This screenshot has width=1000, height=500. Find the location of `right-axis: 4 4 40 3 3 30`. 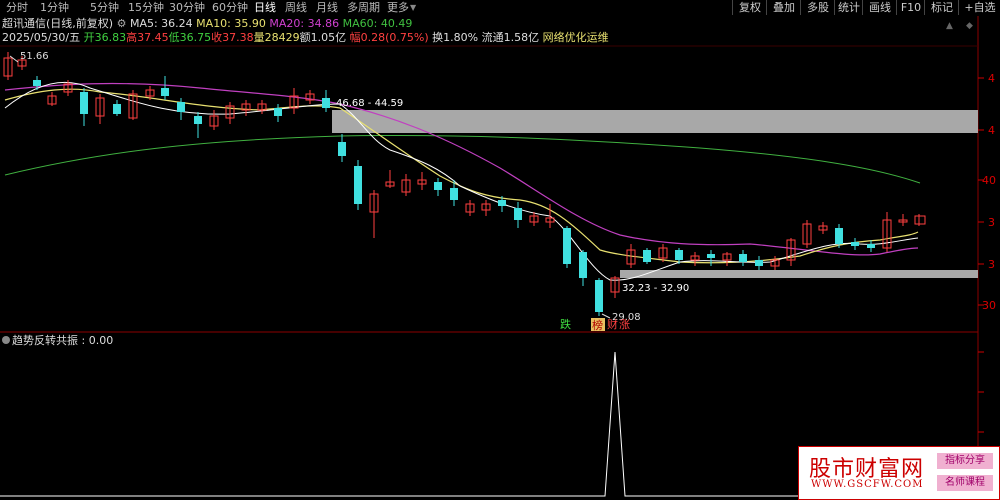

right-axis: 4 4 40 3 3 30 is located at coordinates (987, 272).